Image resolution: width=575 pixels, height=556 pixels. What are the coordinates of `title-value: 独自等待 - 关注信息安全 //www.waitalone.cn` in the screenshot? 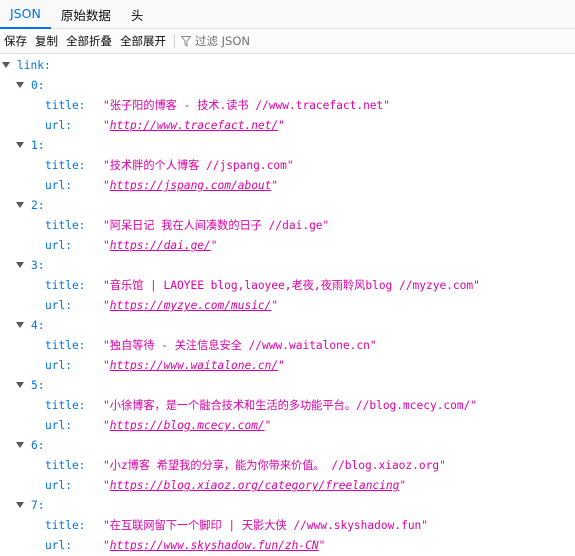 It's located at (239, 345).